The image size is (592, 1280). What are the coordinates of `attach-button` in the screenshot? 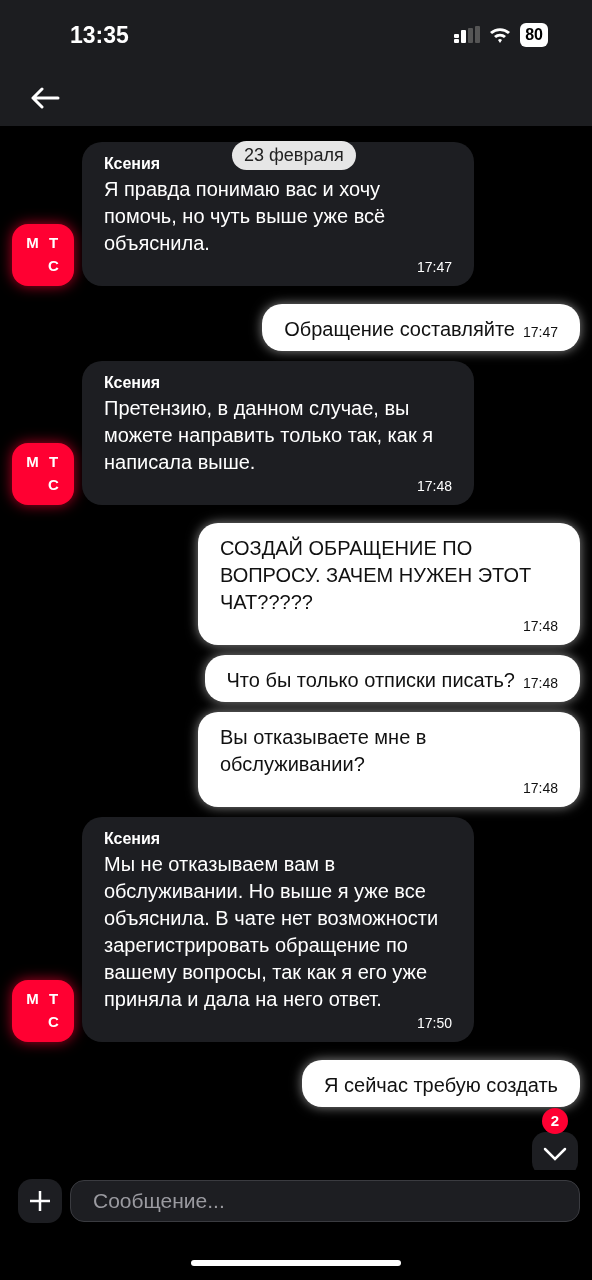 It's located at (40, 1201).